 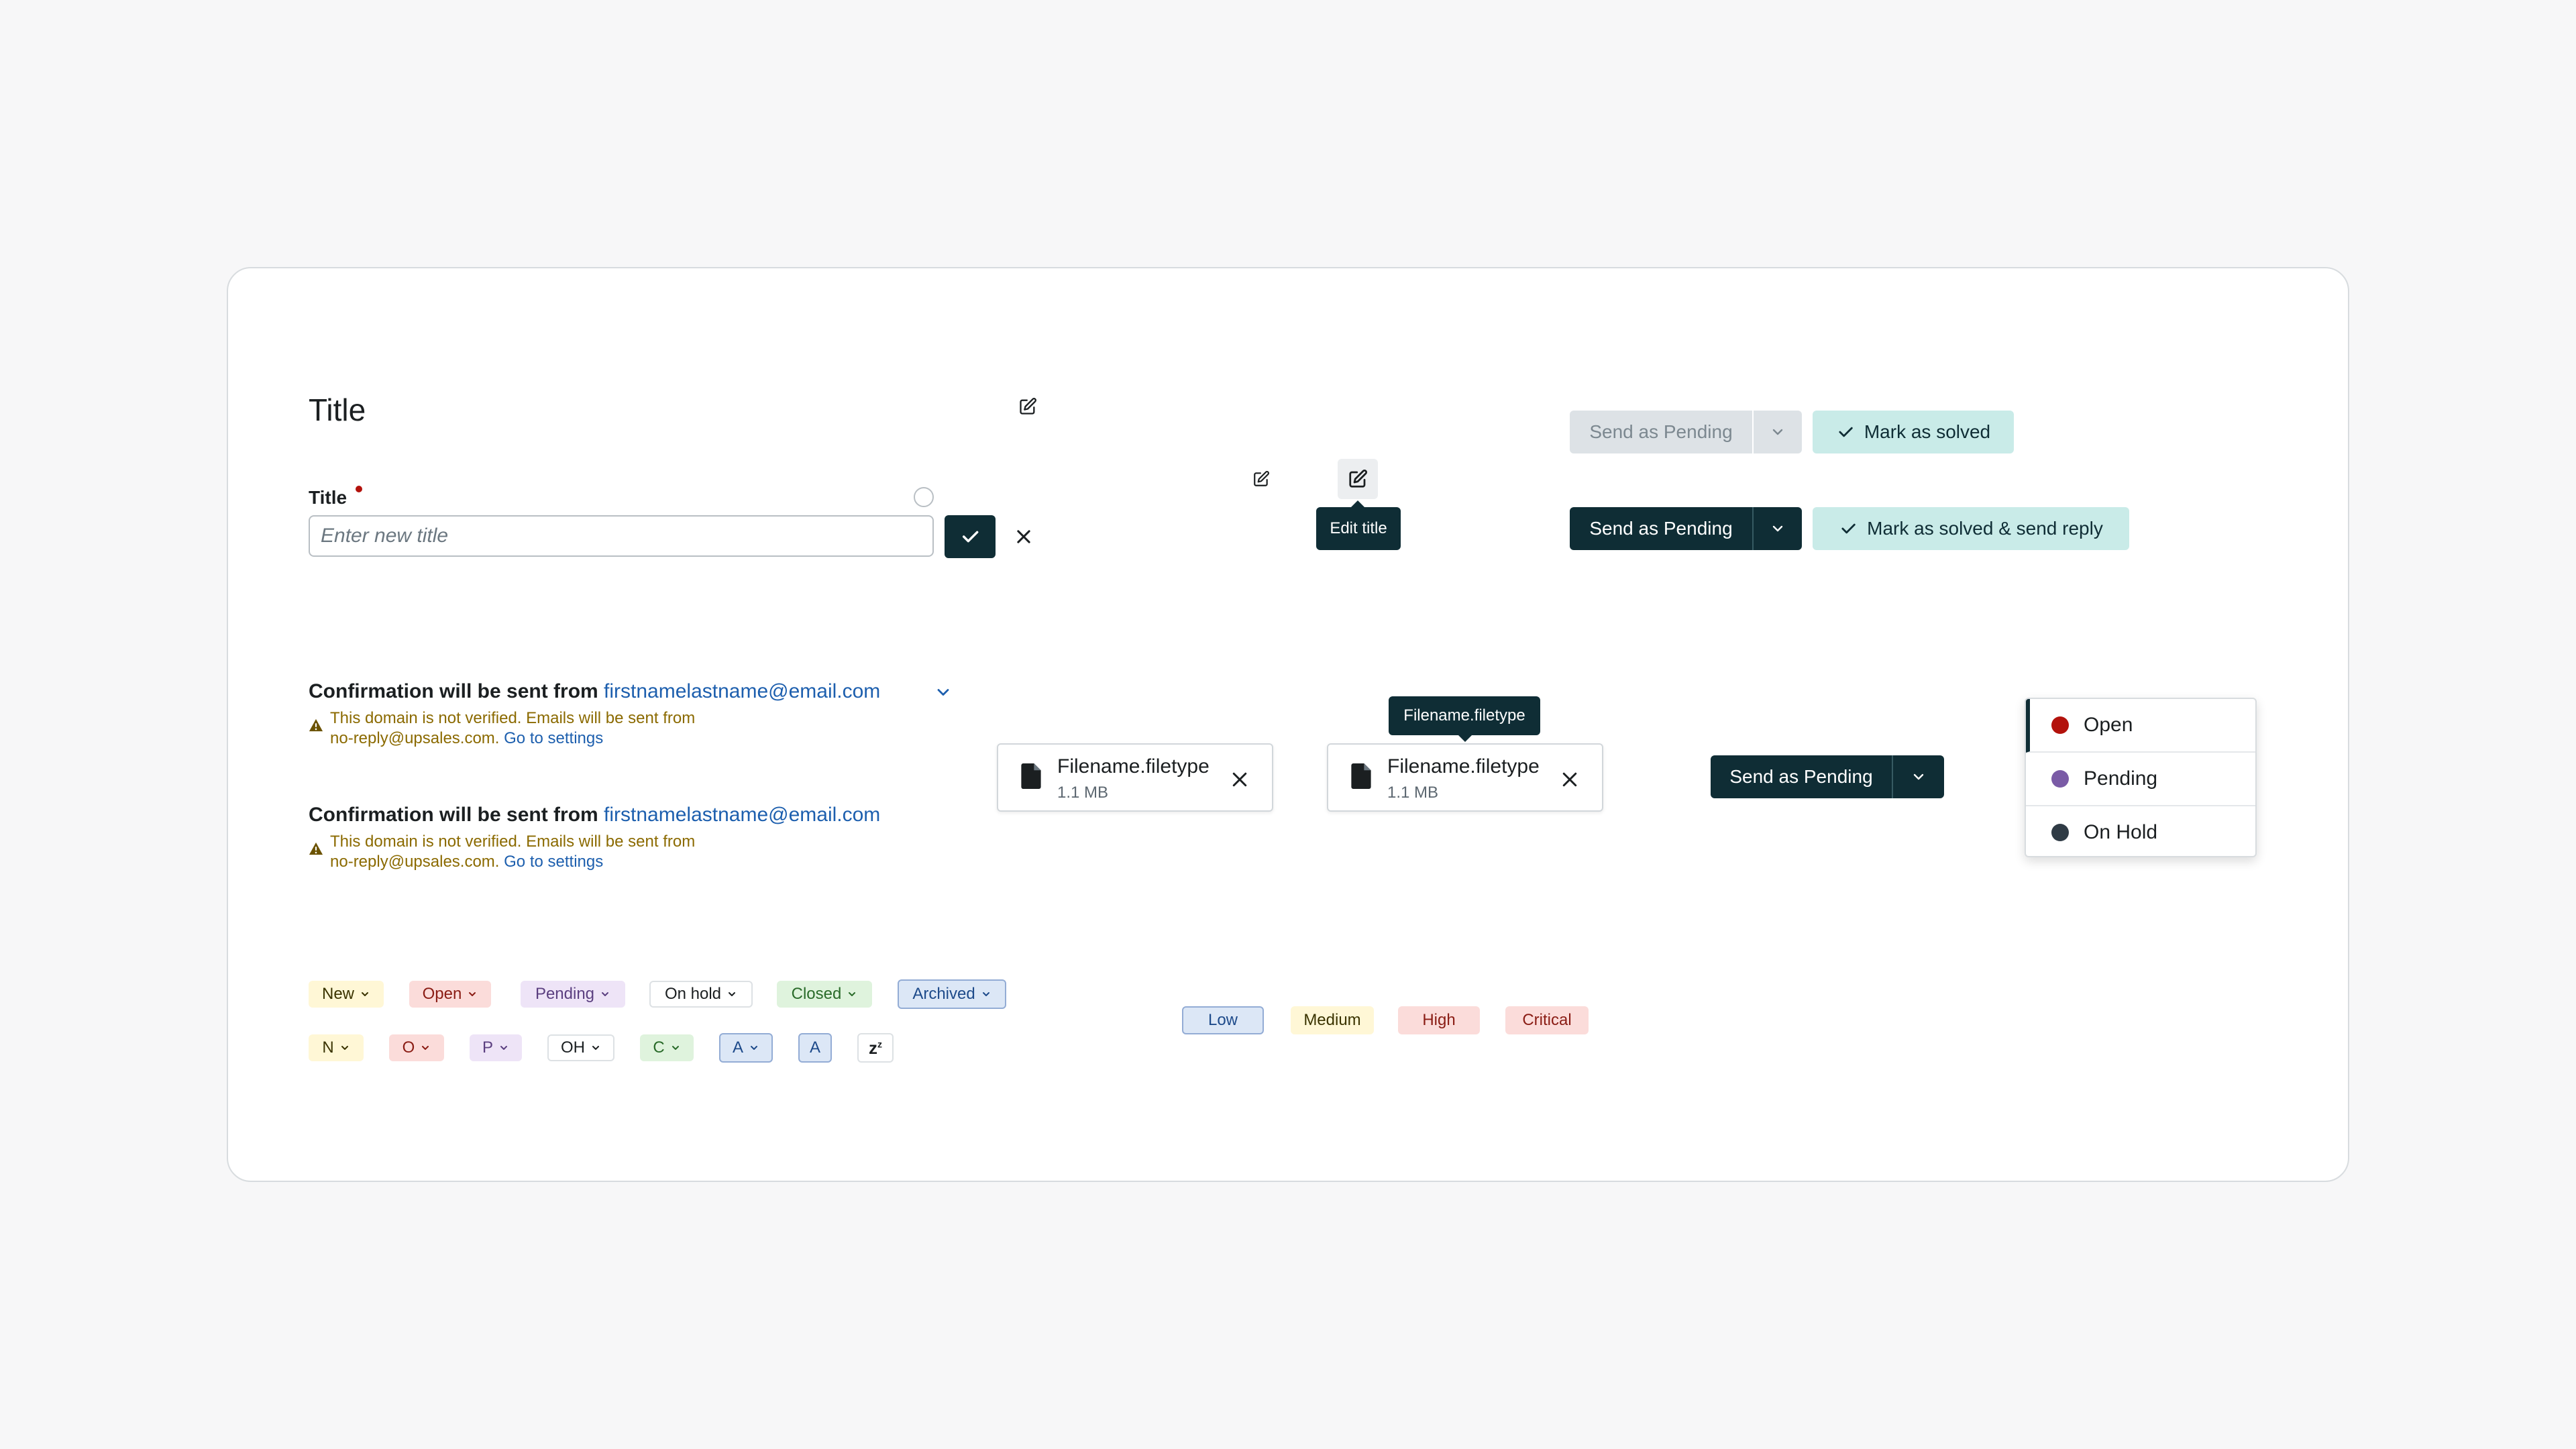 I want to click on edit-title-tooltip: Edit title, so click(x=1358, y=528).